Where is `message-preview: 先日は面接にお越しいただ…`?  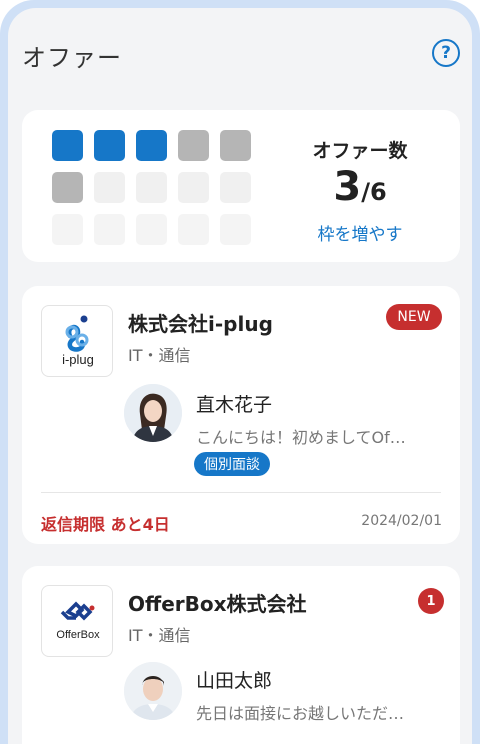 message-preview: 先日は面接にお越しいただ… is located at coordinates (300, 713).